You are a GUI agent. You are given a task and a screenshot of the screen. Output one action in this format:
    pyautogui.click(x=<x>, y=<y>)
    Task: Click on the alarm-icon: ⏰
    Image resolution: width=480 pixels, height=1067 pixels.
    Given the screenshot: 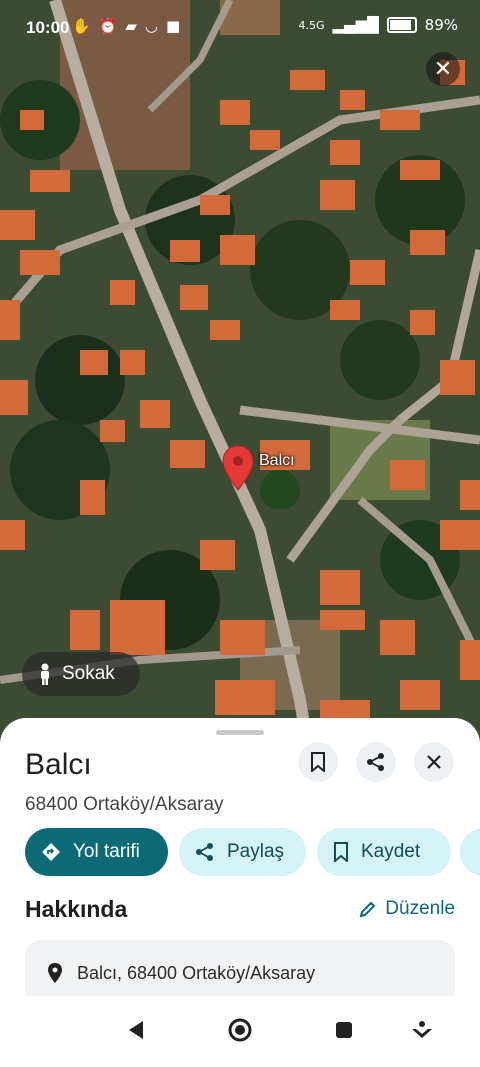 What is the action you would take?
    pyautogui.click(x=108, y=26)
    